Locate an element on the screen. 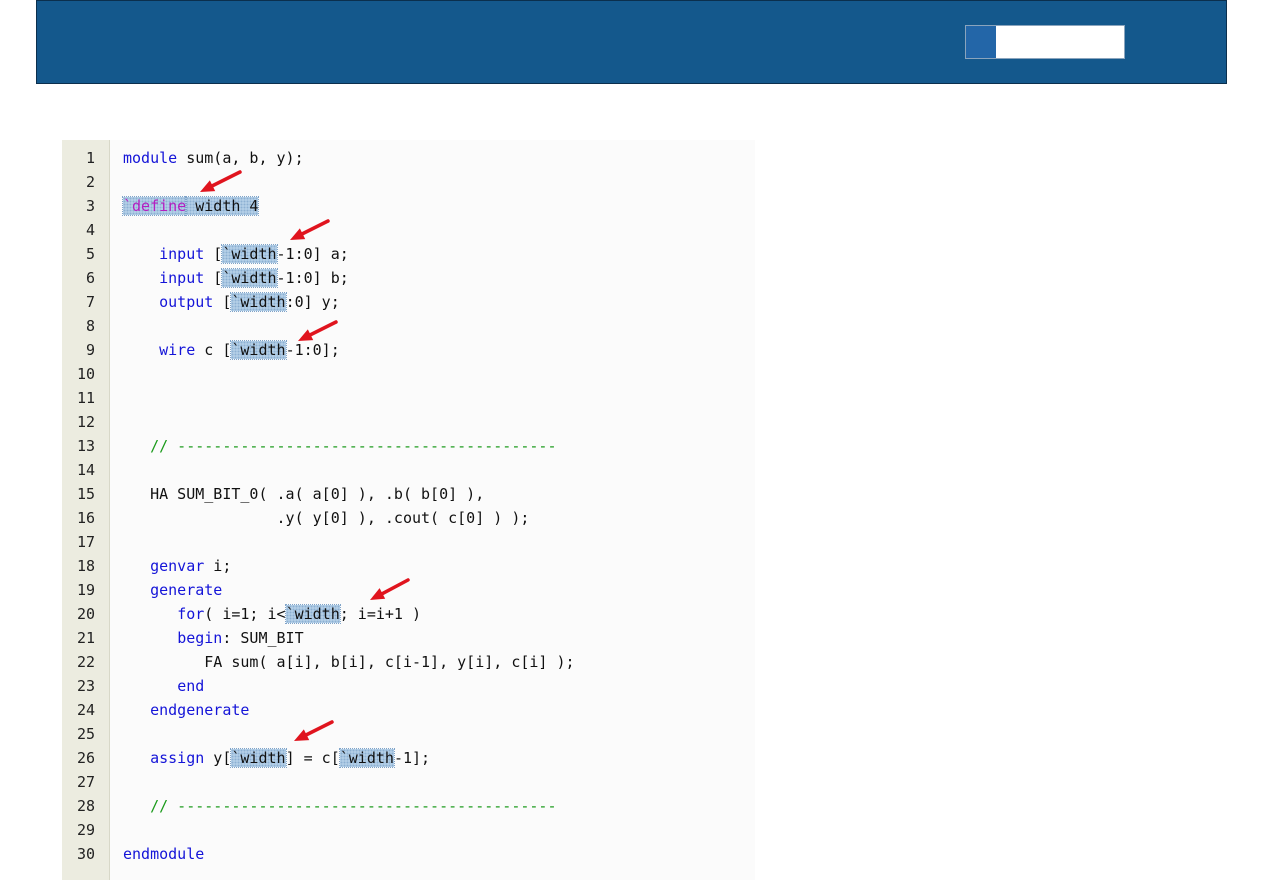 This screenshot has width=1263, height=893. code-line: 30 endmodule is located at coordinates (408, 854).